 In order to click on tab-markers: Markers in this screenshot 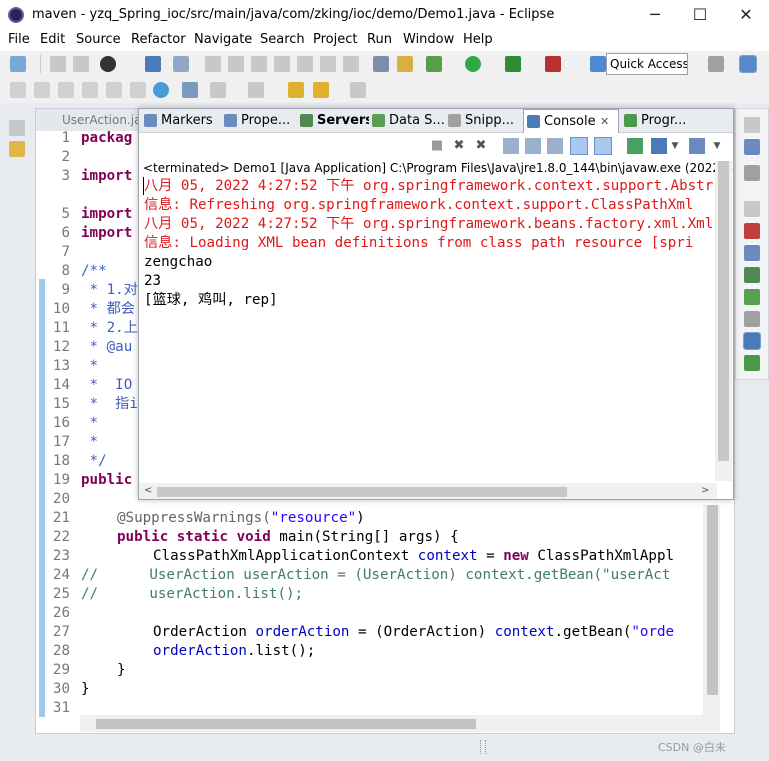, I will do `click(181, 121)`.